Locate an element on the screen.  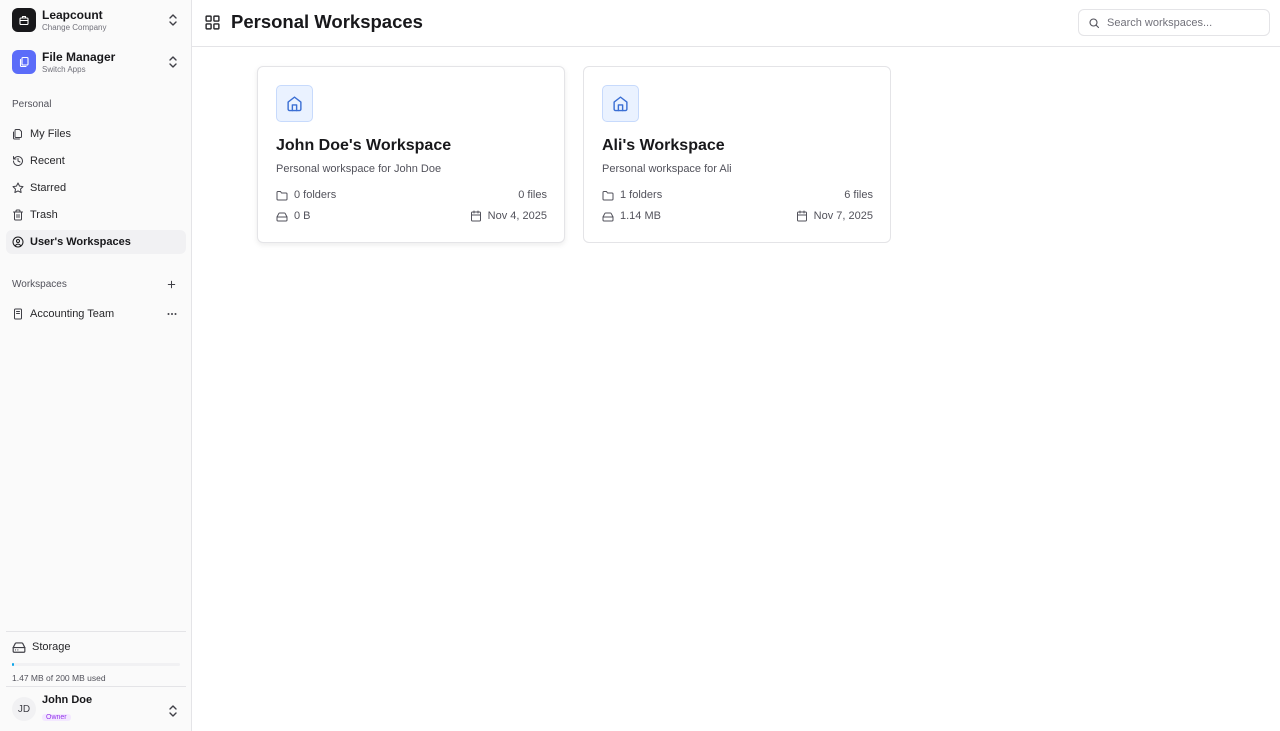
created-date: Nov 4, 2025 is located at coordinates (508, 216).